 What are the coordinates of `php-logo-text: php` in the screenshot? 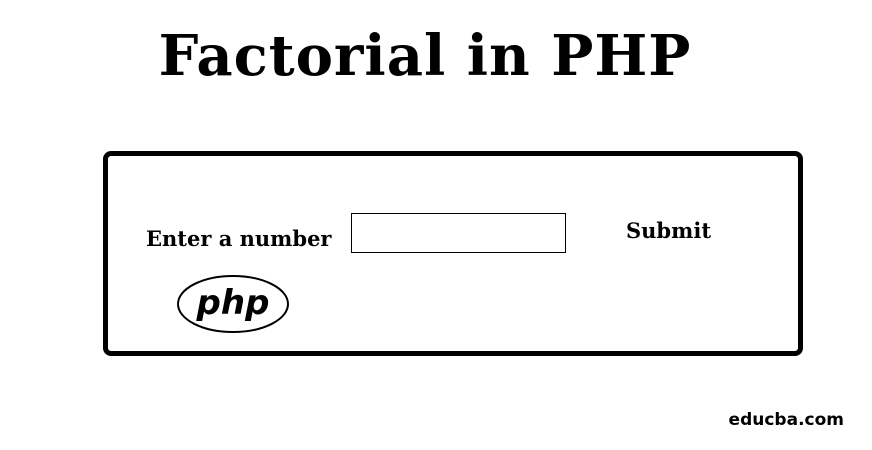 It's located at (233, 303).